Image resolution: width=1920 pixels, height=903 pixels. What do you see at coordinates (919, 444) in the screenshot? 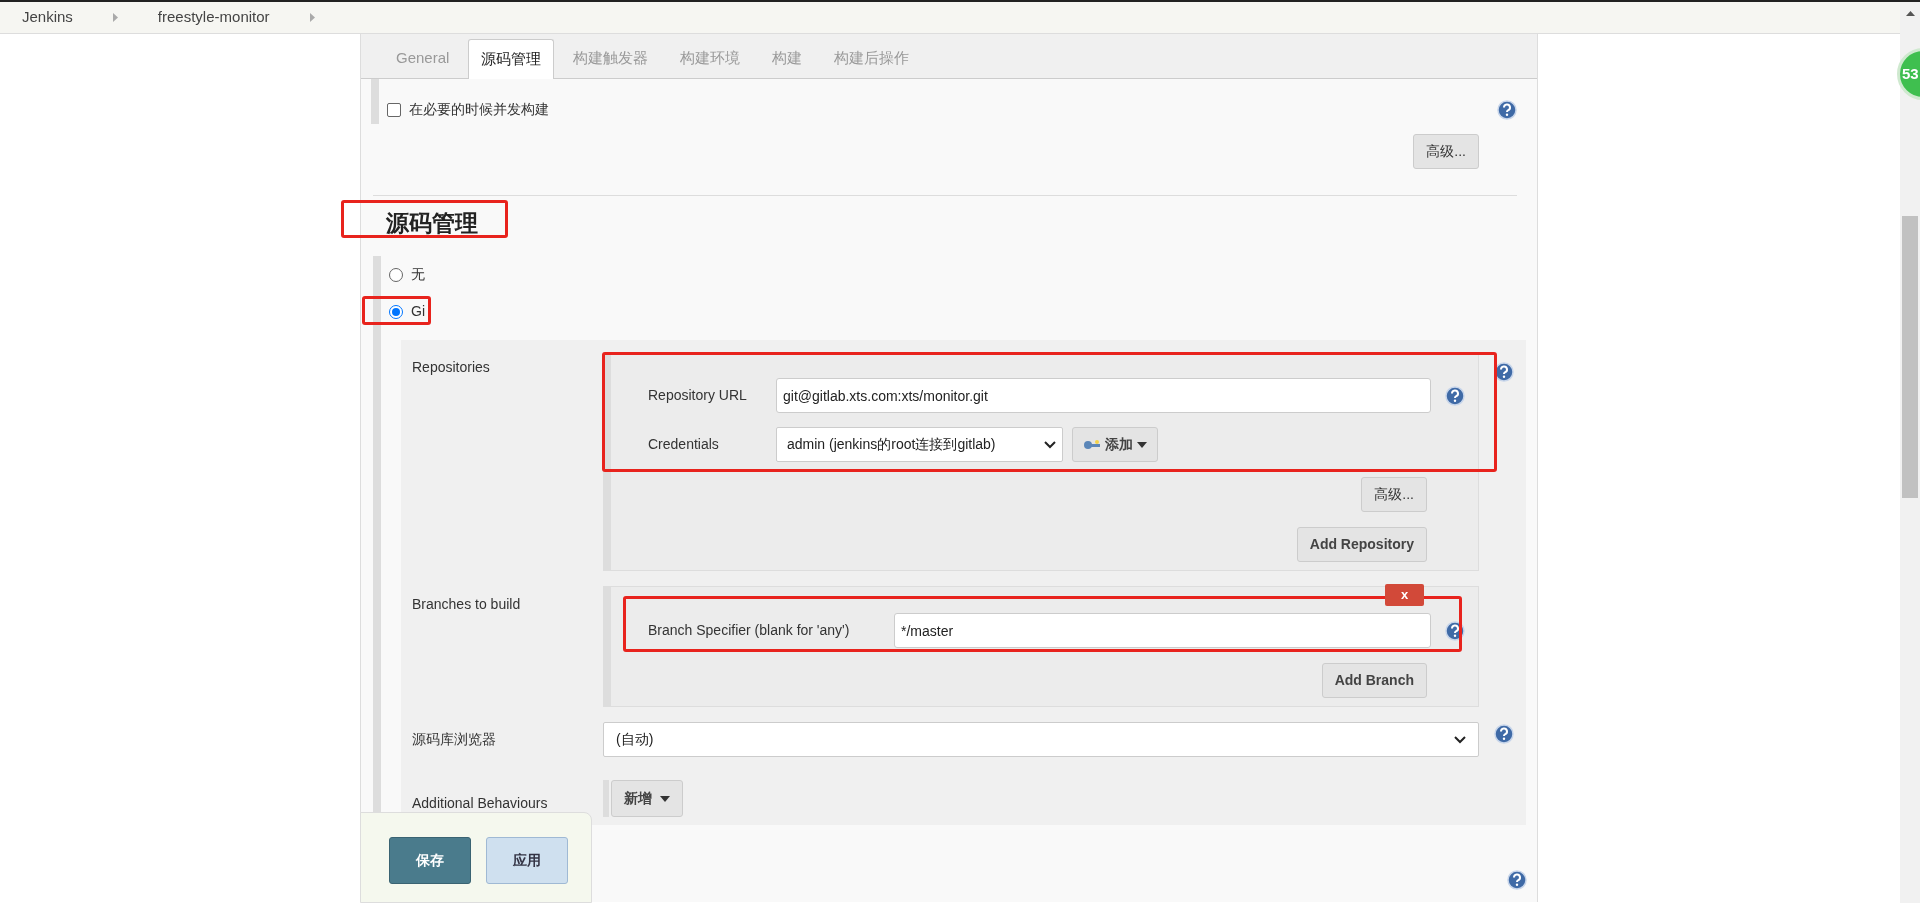
I see `credentials-select: admin (jenkins的root连接到gitlab)` at bounding box center [919, 444].